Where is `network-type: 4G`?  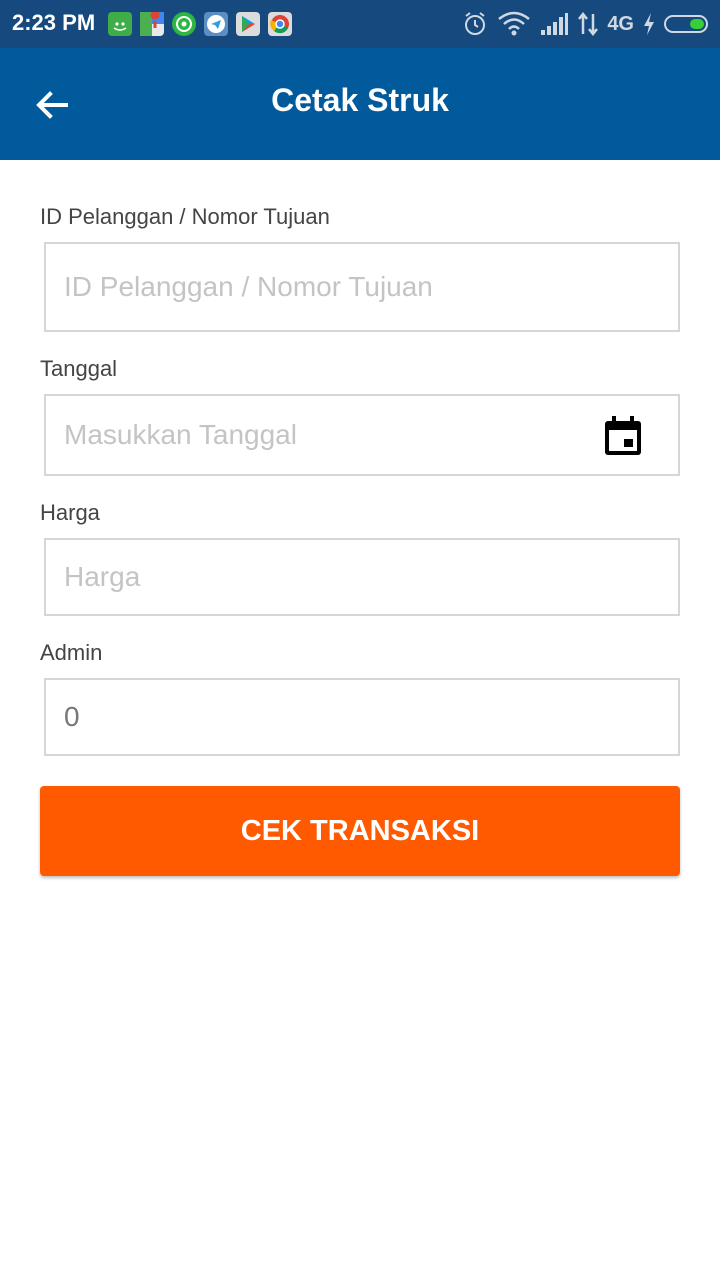 network-type: 4G is located at coordinates (620, 23).